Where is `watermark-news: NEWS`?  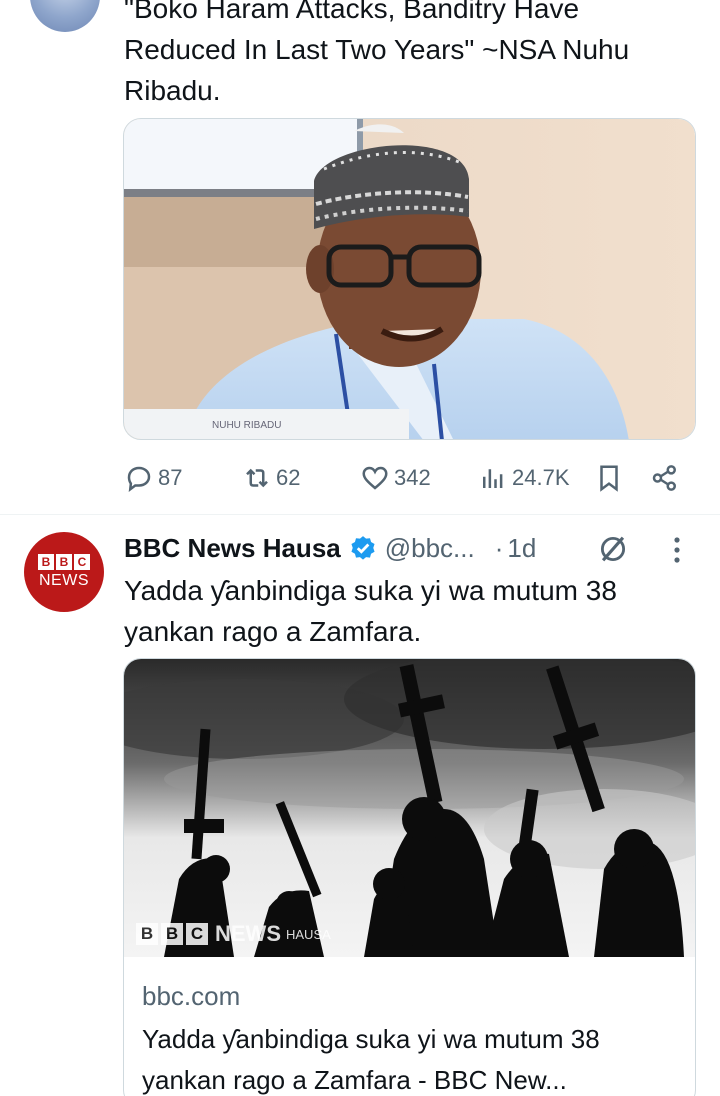 watermark-news: NEWS is located at coordinates (248, 933).